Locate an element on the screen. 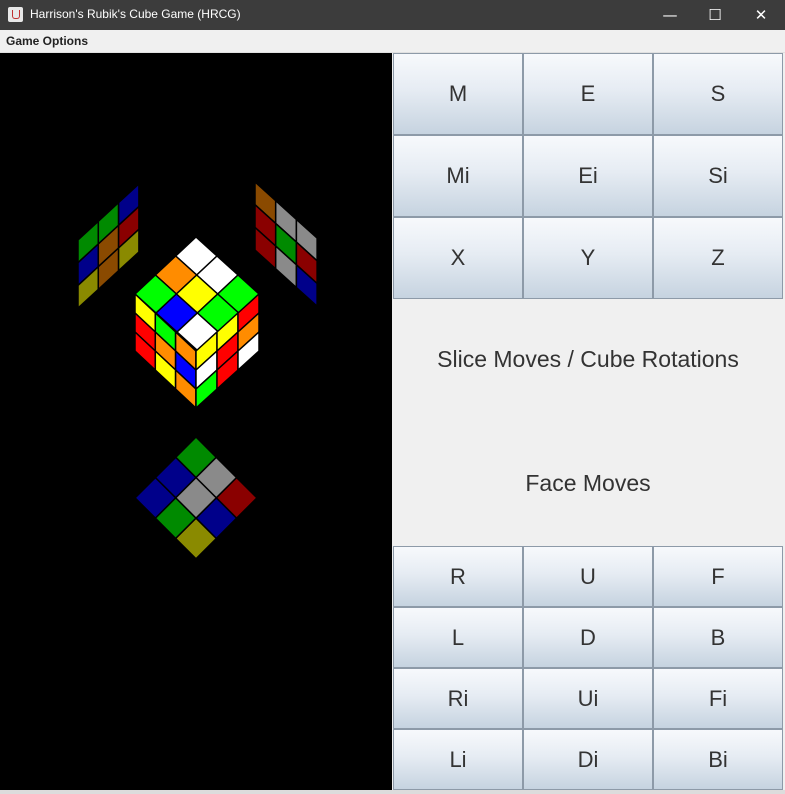  move-button-f: F is located at coordinates (718, 576).